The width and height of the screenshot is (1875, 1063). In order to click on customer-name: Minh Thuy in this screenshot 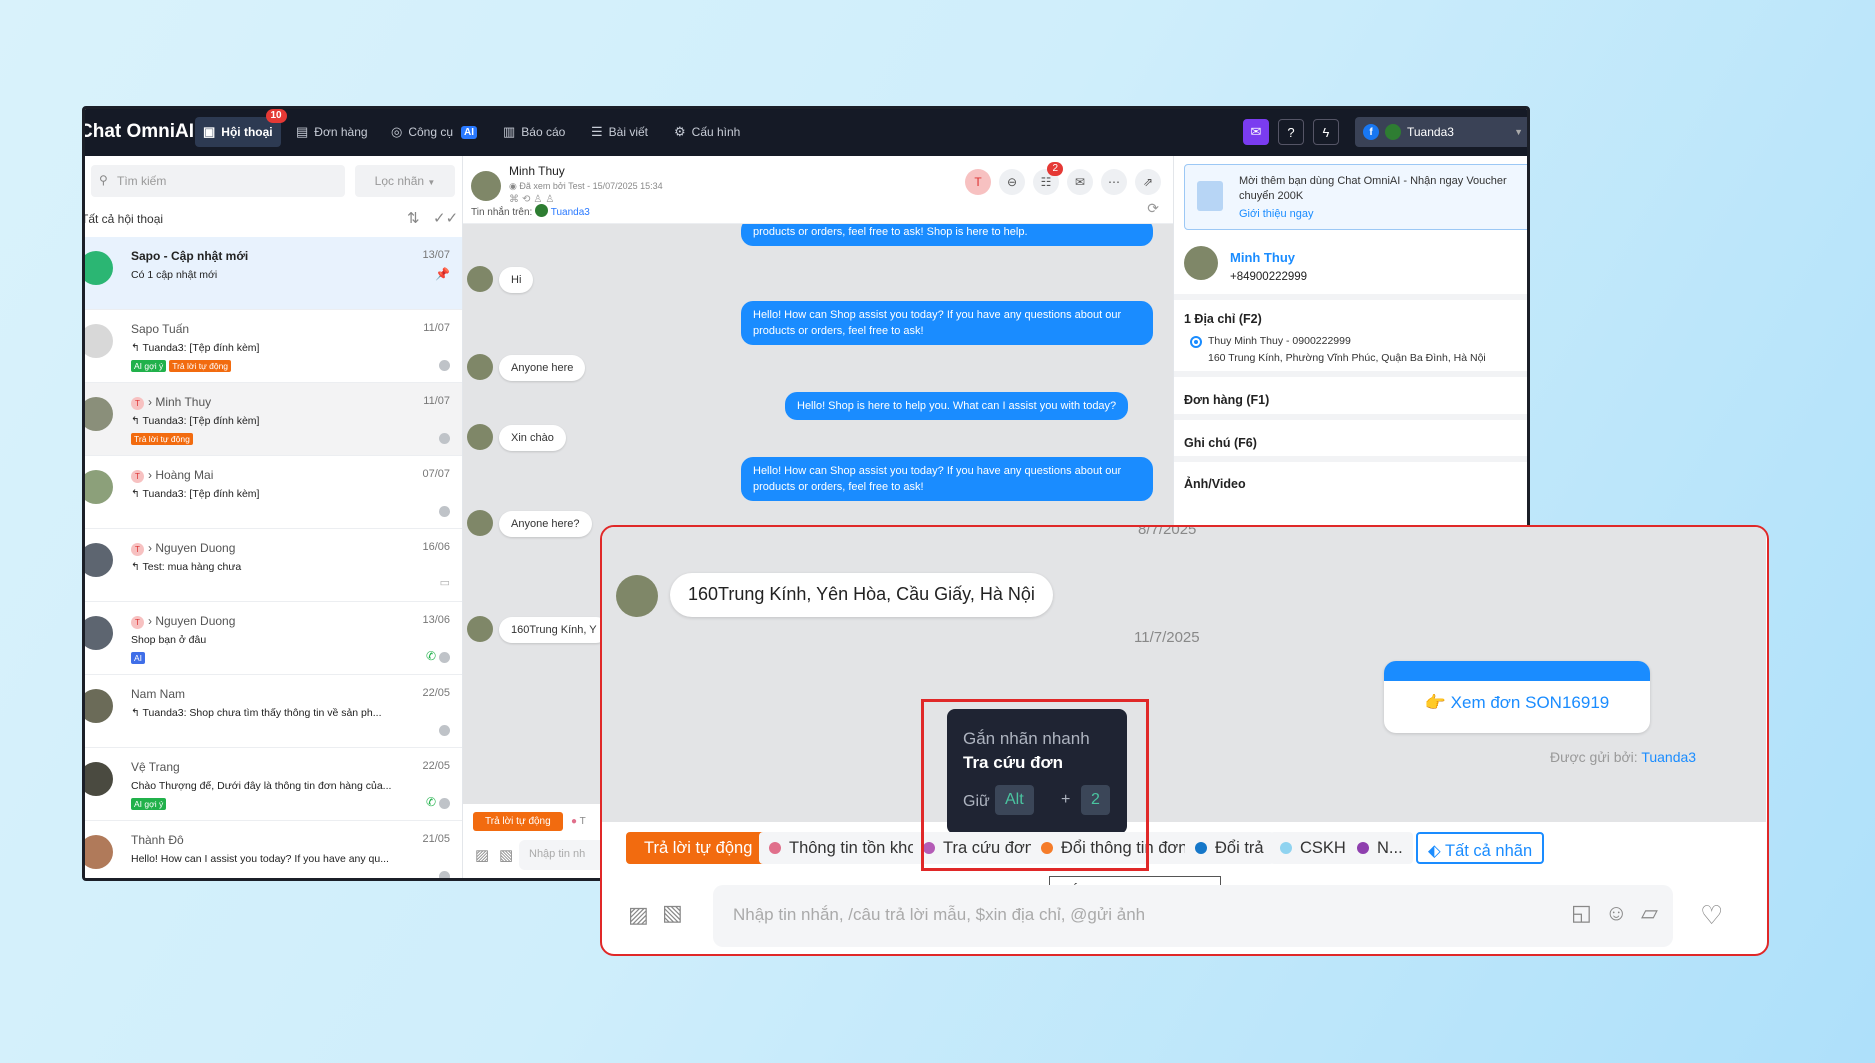, I will do `click(1262, 257)`.